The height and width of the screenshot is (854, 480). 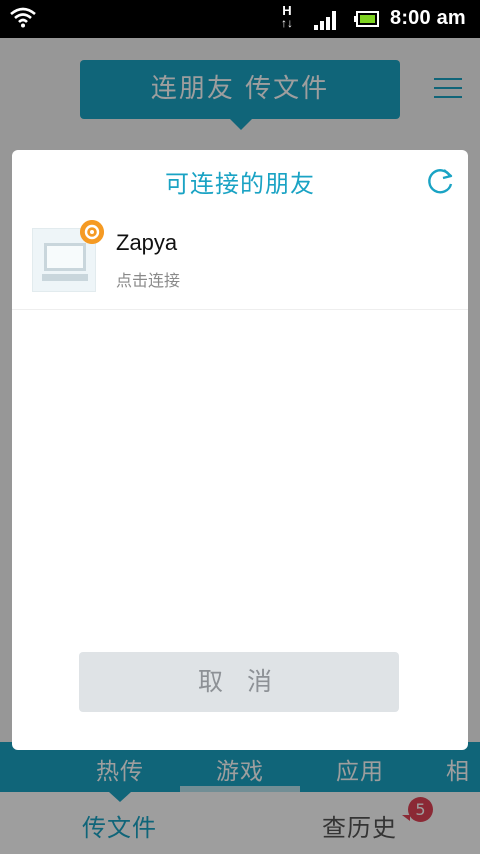 I want to click on signal-icon, so click(x=325, y=20).